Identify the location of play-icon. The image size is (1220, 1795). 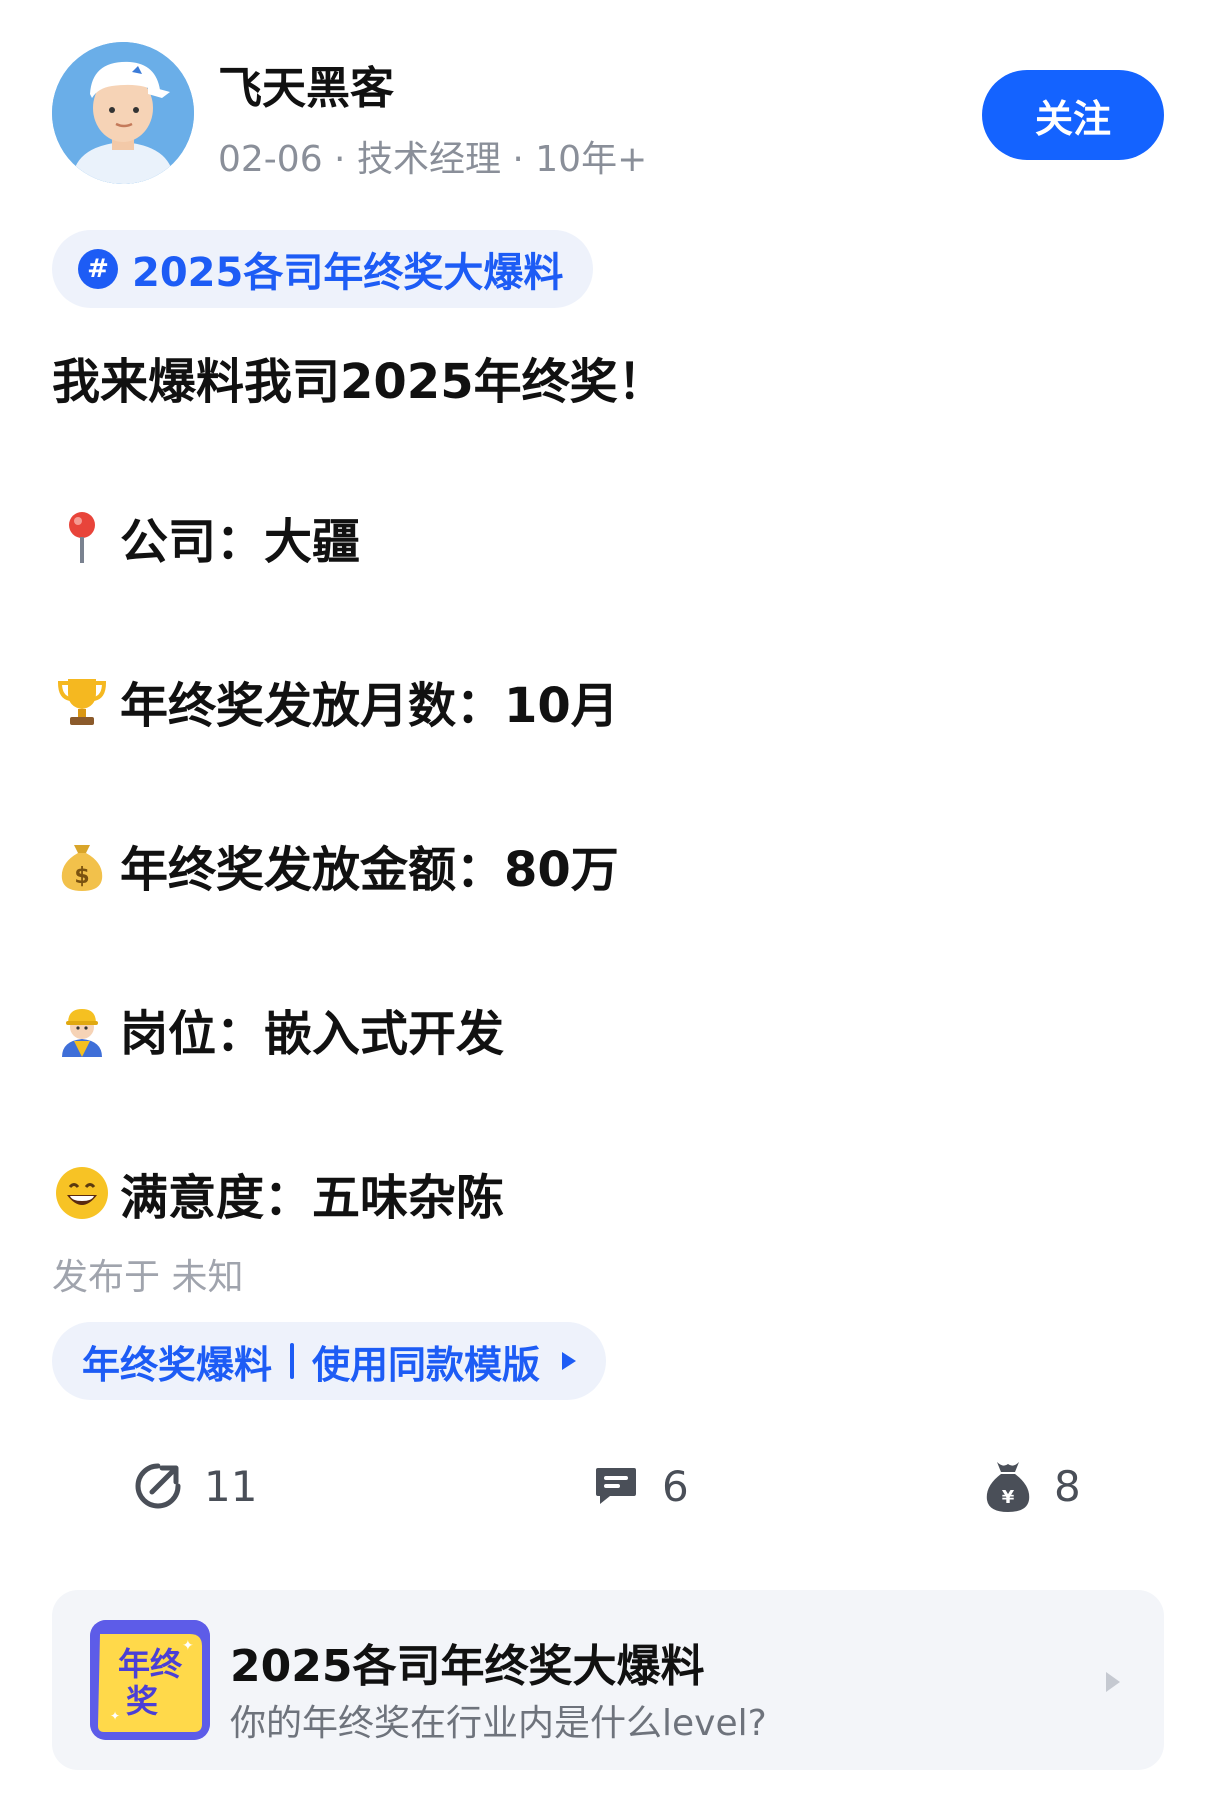
(569, 1361).